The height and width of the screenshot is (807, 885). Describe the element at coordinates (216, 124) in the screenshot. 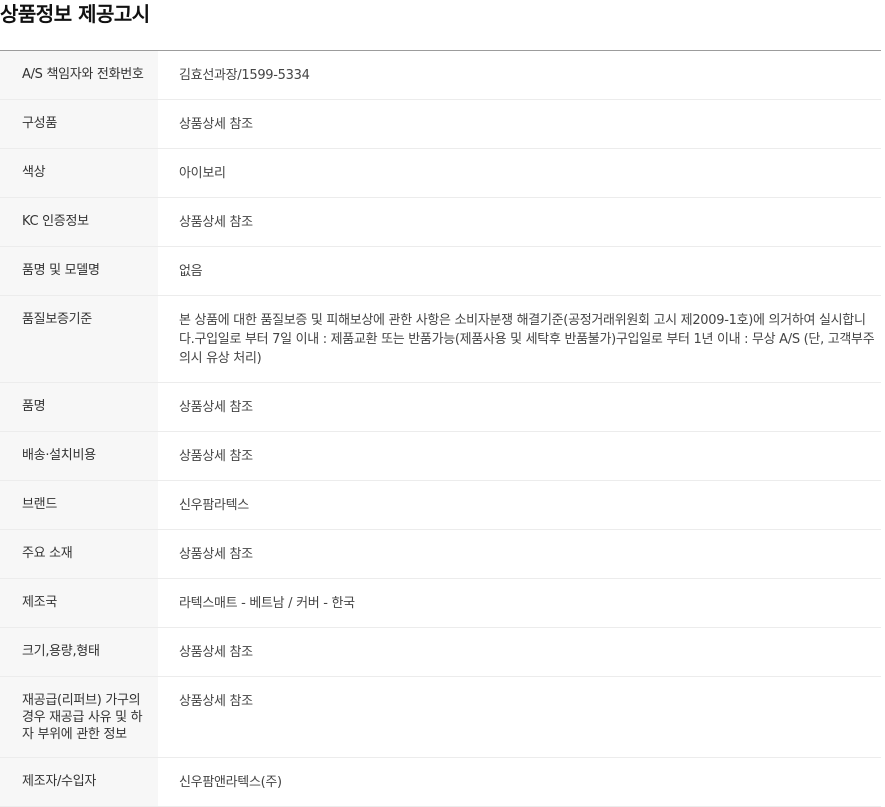

I see `row-value-components: 상품상세 참조` at that location.